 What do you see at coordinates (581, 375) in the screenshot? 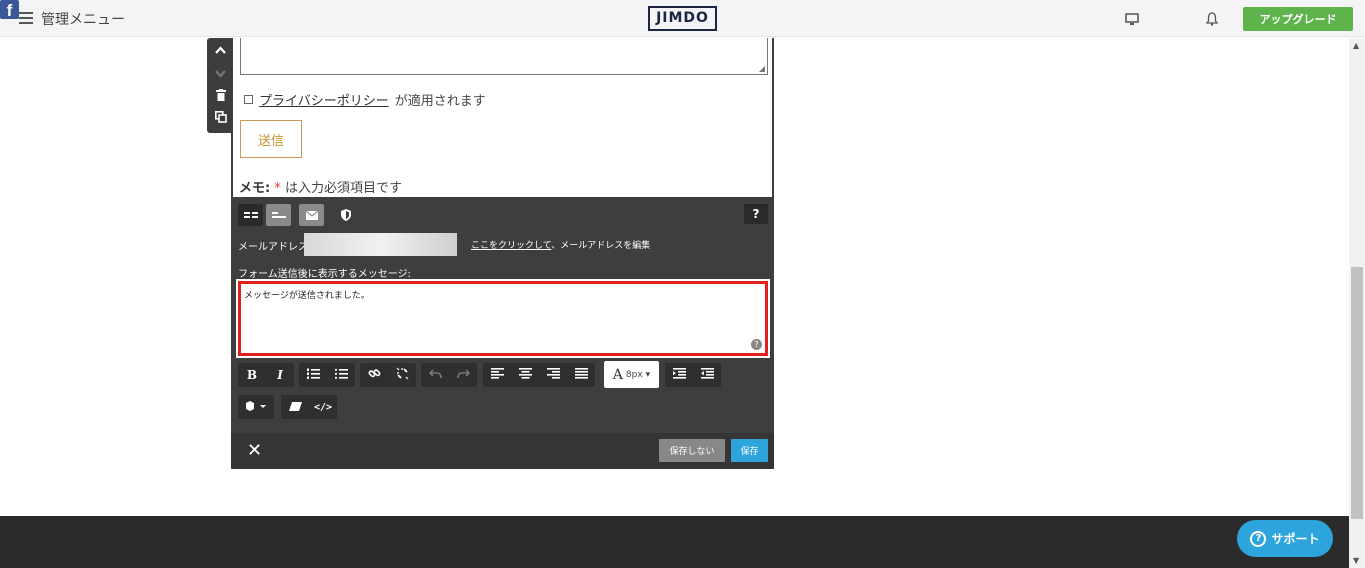
I see `align-justify-icon` at bounding box center [581, 375].